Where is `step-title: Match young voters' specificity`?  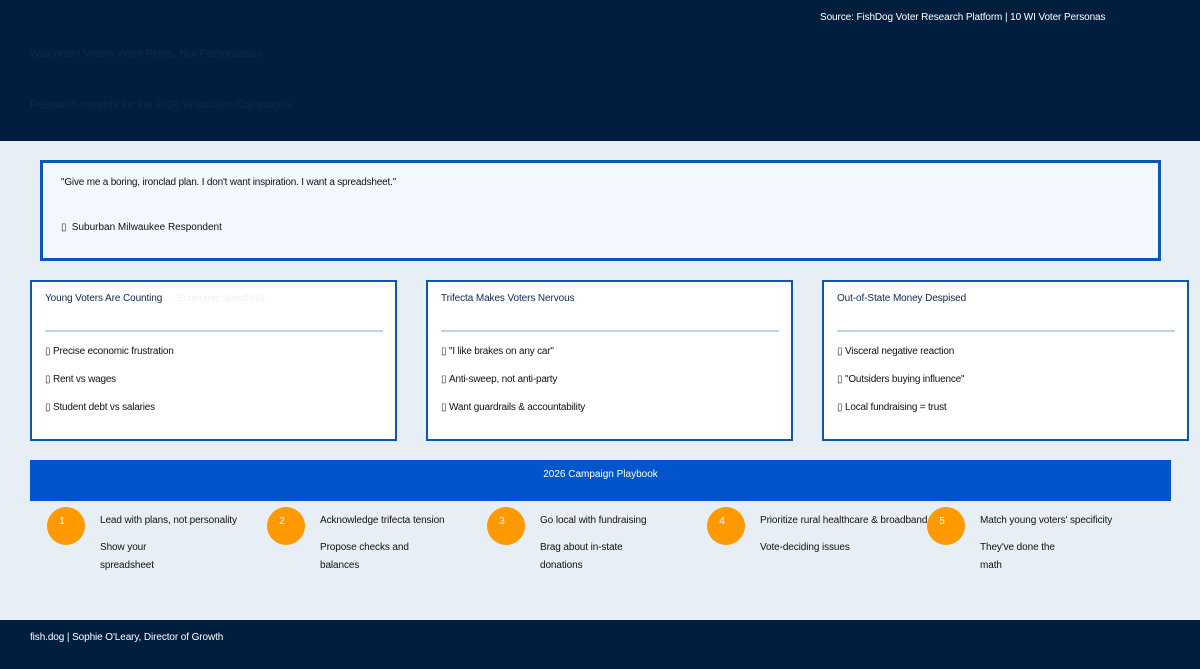
step-title: Match young voters' specificity is located at coordinates (1046, 520).